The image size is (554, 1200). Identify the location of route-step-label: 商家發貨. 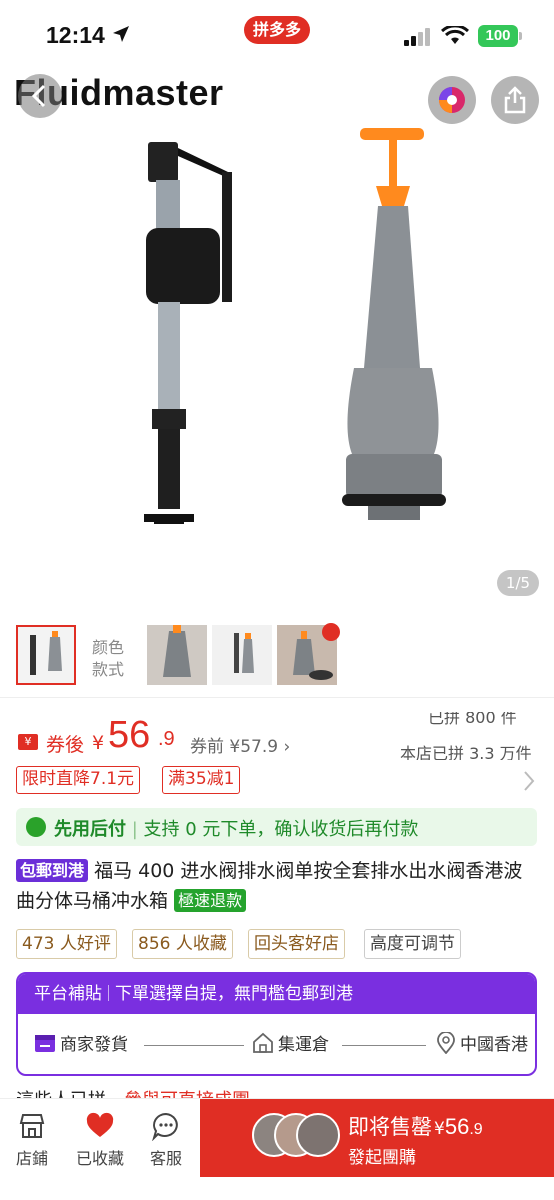
(94, 1045).